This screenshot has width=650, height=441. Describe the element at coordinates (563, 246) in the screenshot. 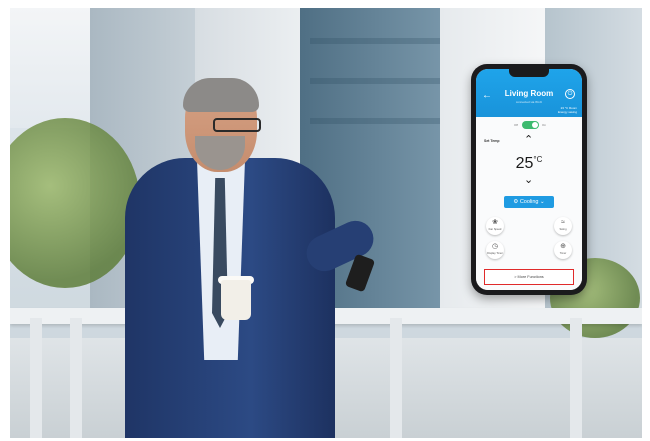

I see `timer-icon: ⊕` at that location.